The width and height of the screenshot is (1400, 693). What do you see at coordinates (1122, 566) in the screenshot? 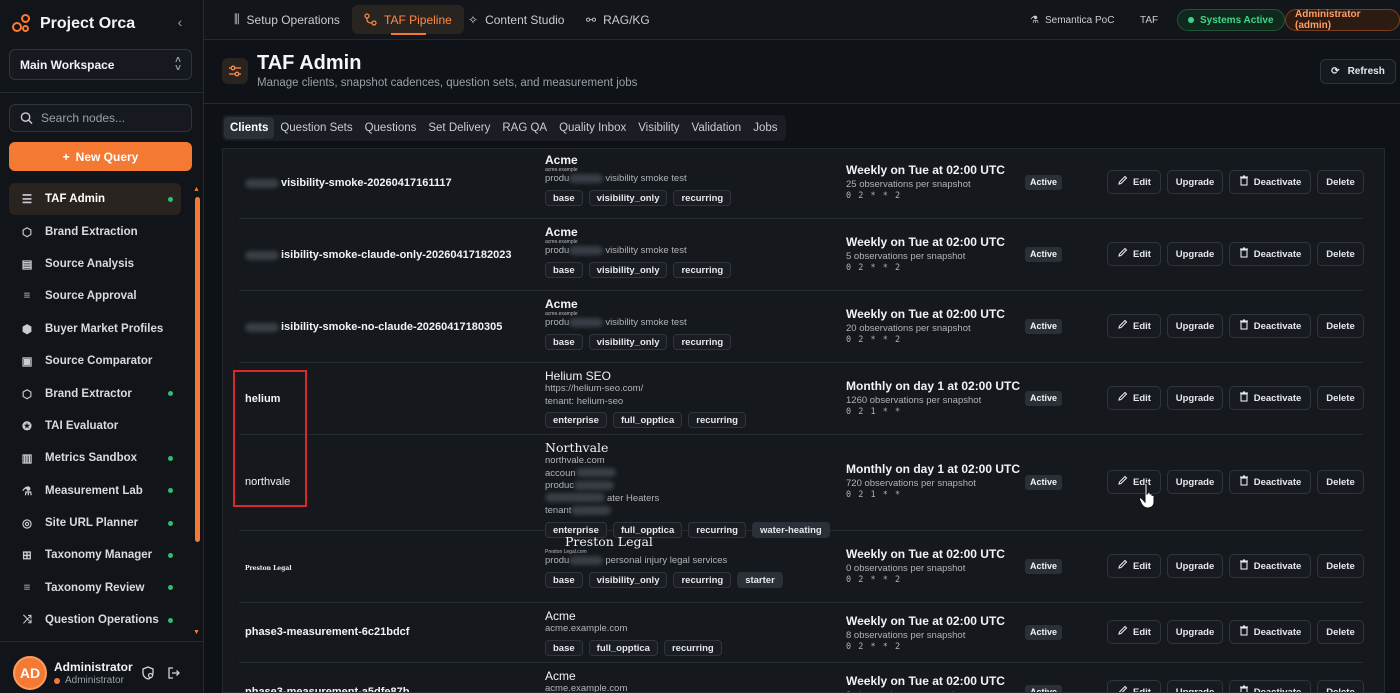
I see `pencil-icon` at bounding box center [1122, 566].